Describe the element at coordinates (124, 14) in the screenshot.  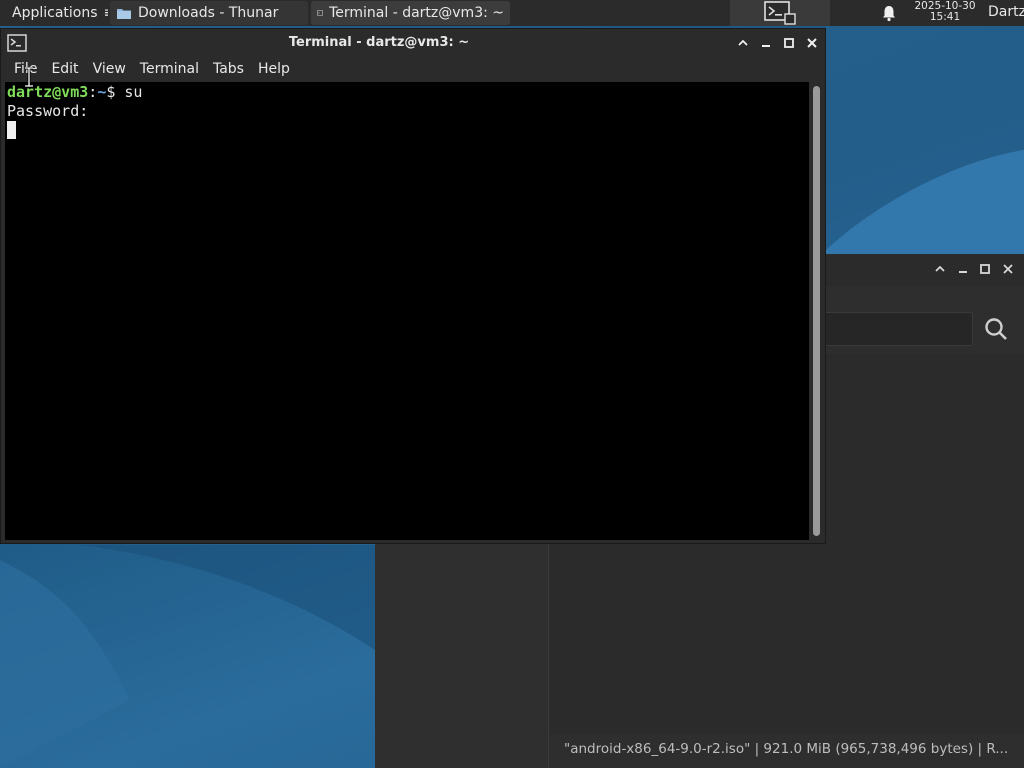
I see `folder-icon` at that location.